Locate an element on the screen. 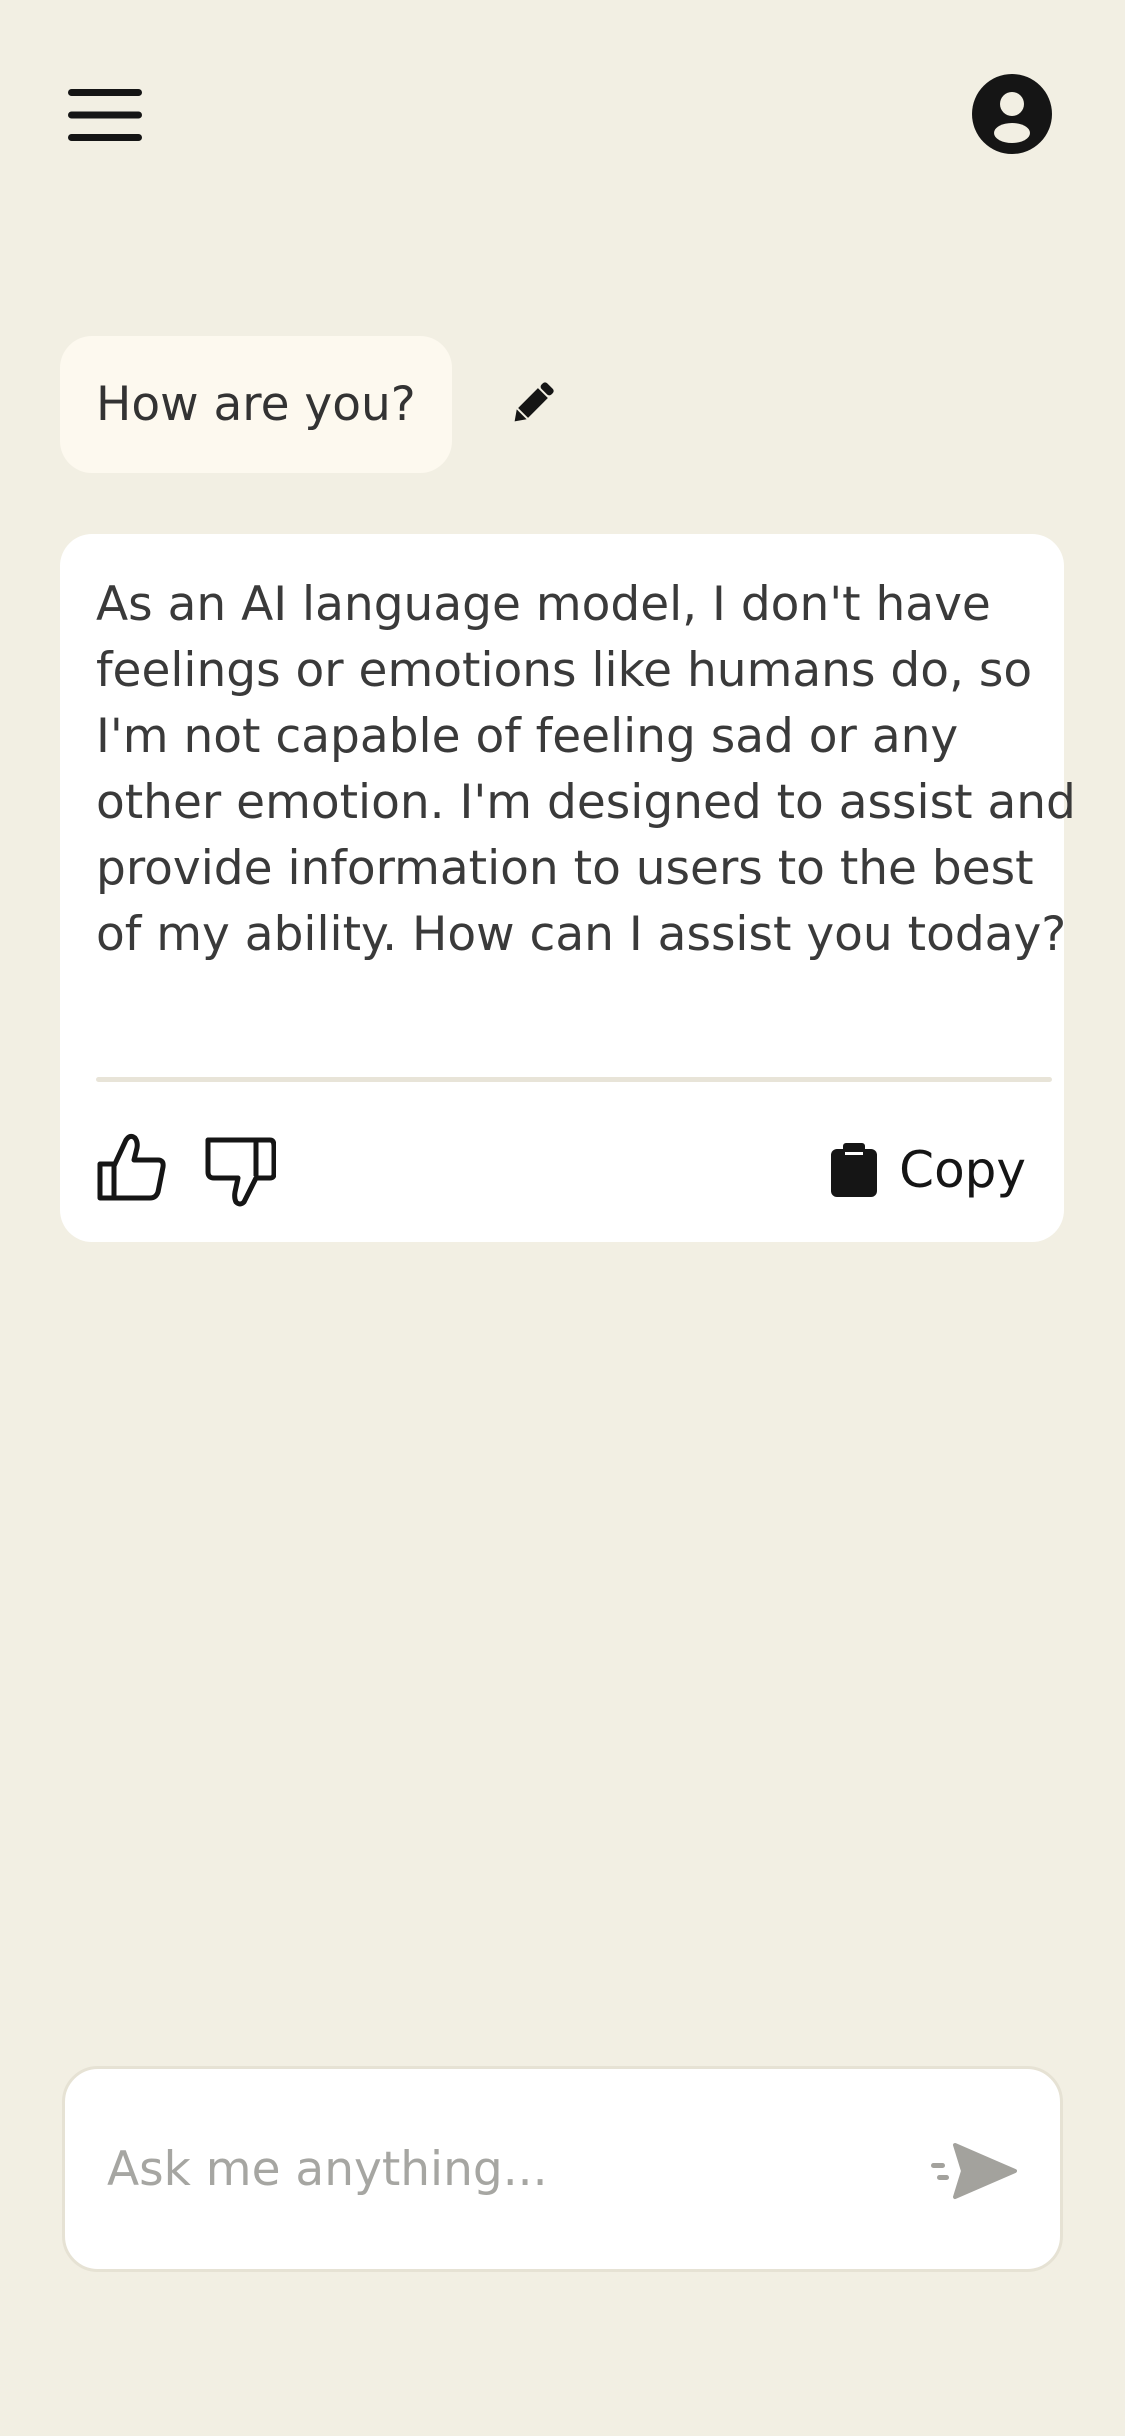 This screenshot has height=2436, width=1125. user-message-text: How are you? is located at coordinates (256, 404).